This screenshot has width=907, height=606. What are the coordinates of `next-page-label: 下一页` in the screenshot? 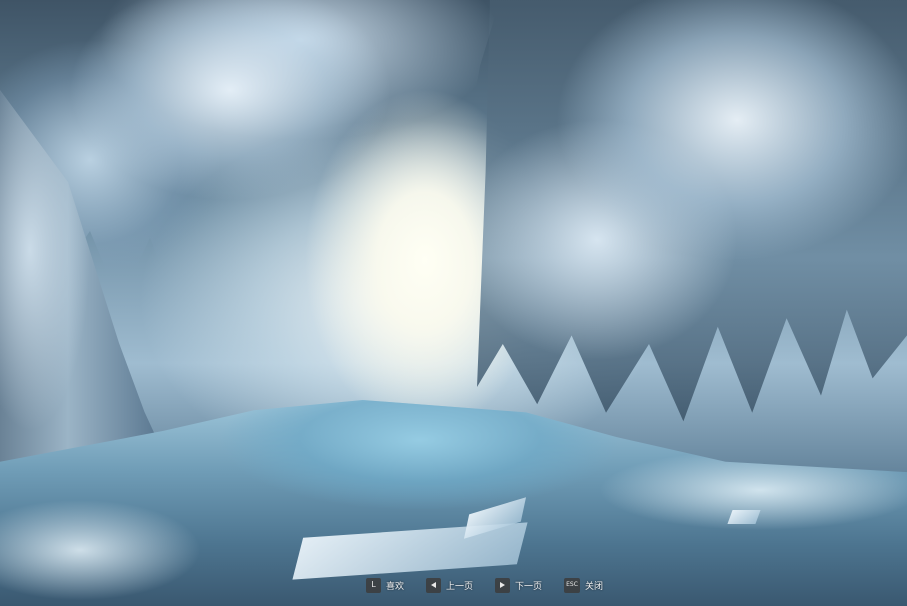 It's located at (529, 586).